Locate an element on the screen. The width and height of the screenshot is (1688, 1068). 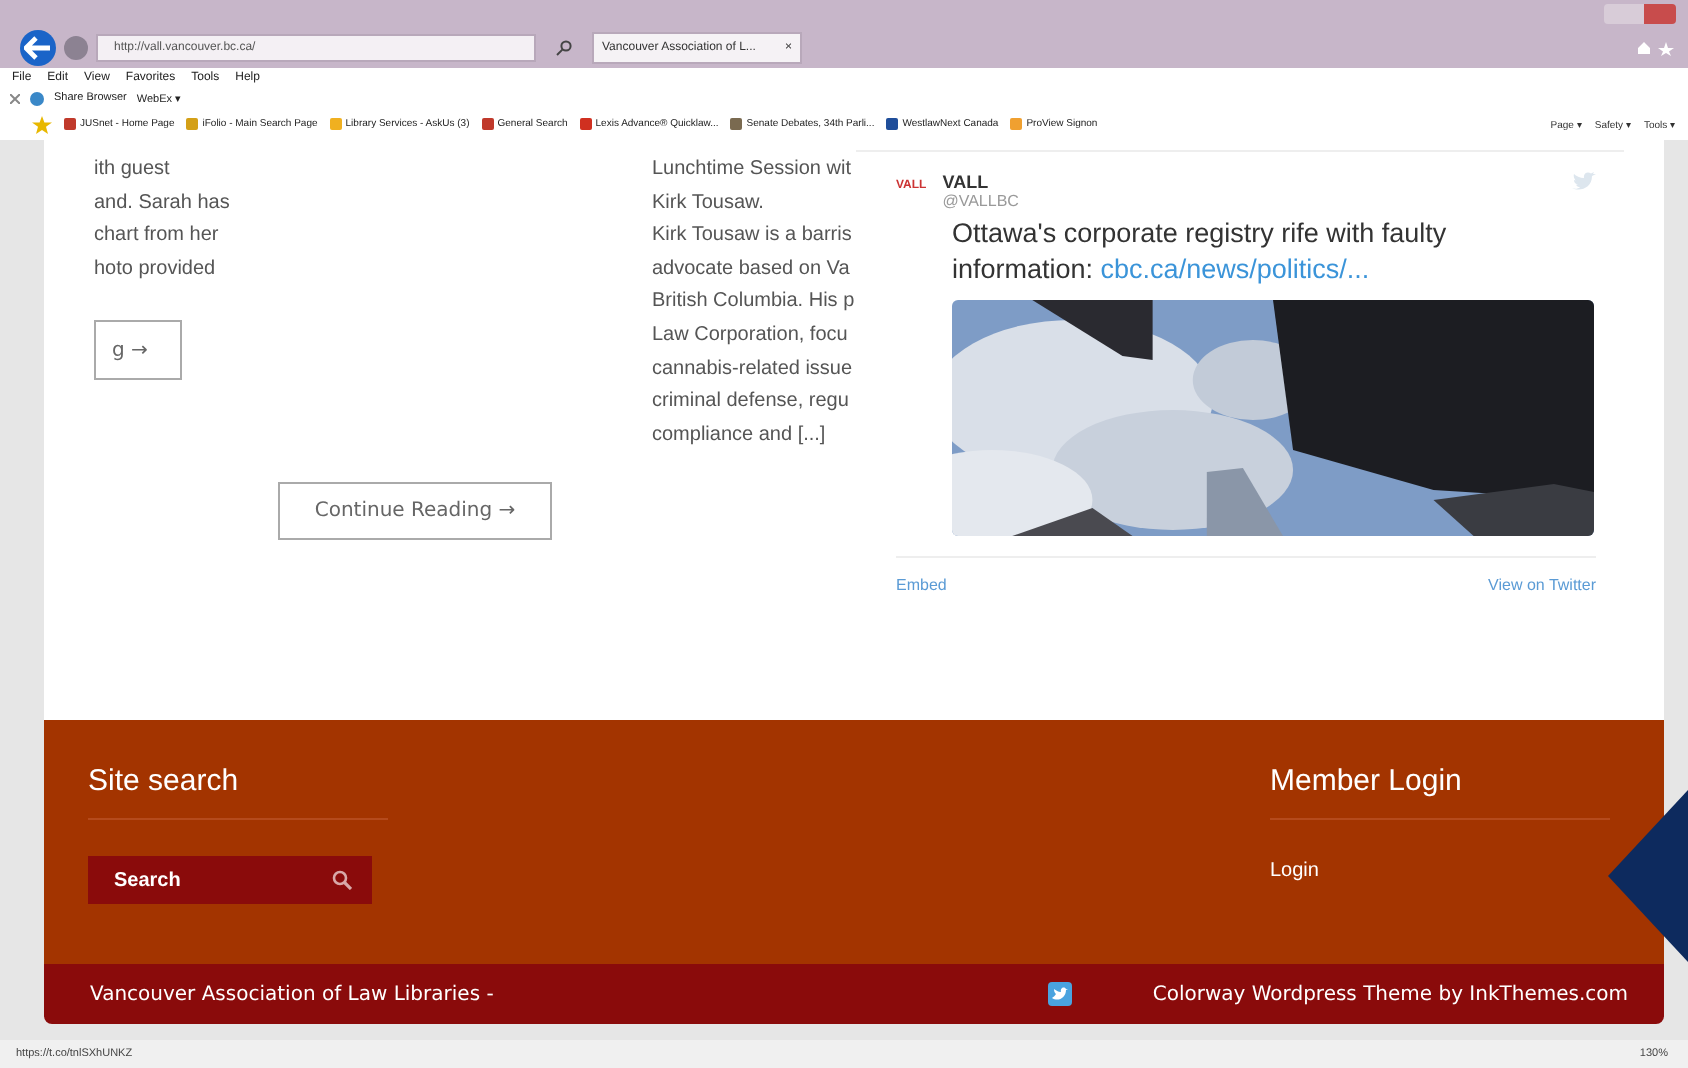
window-controls is located at coordinates (1640, 14).